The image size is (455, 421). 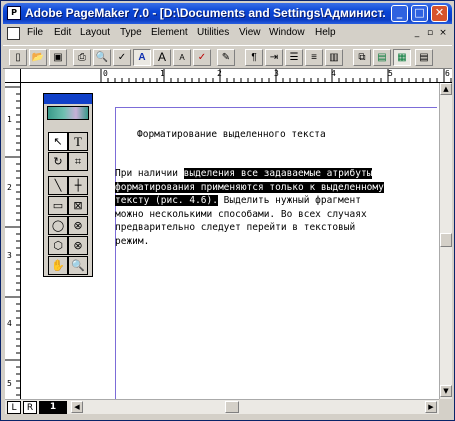 What do you see at coordinates (58, 185) in the screenshot?
I see `line-tool-icon: ╲` at bounding box center [58, 185].